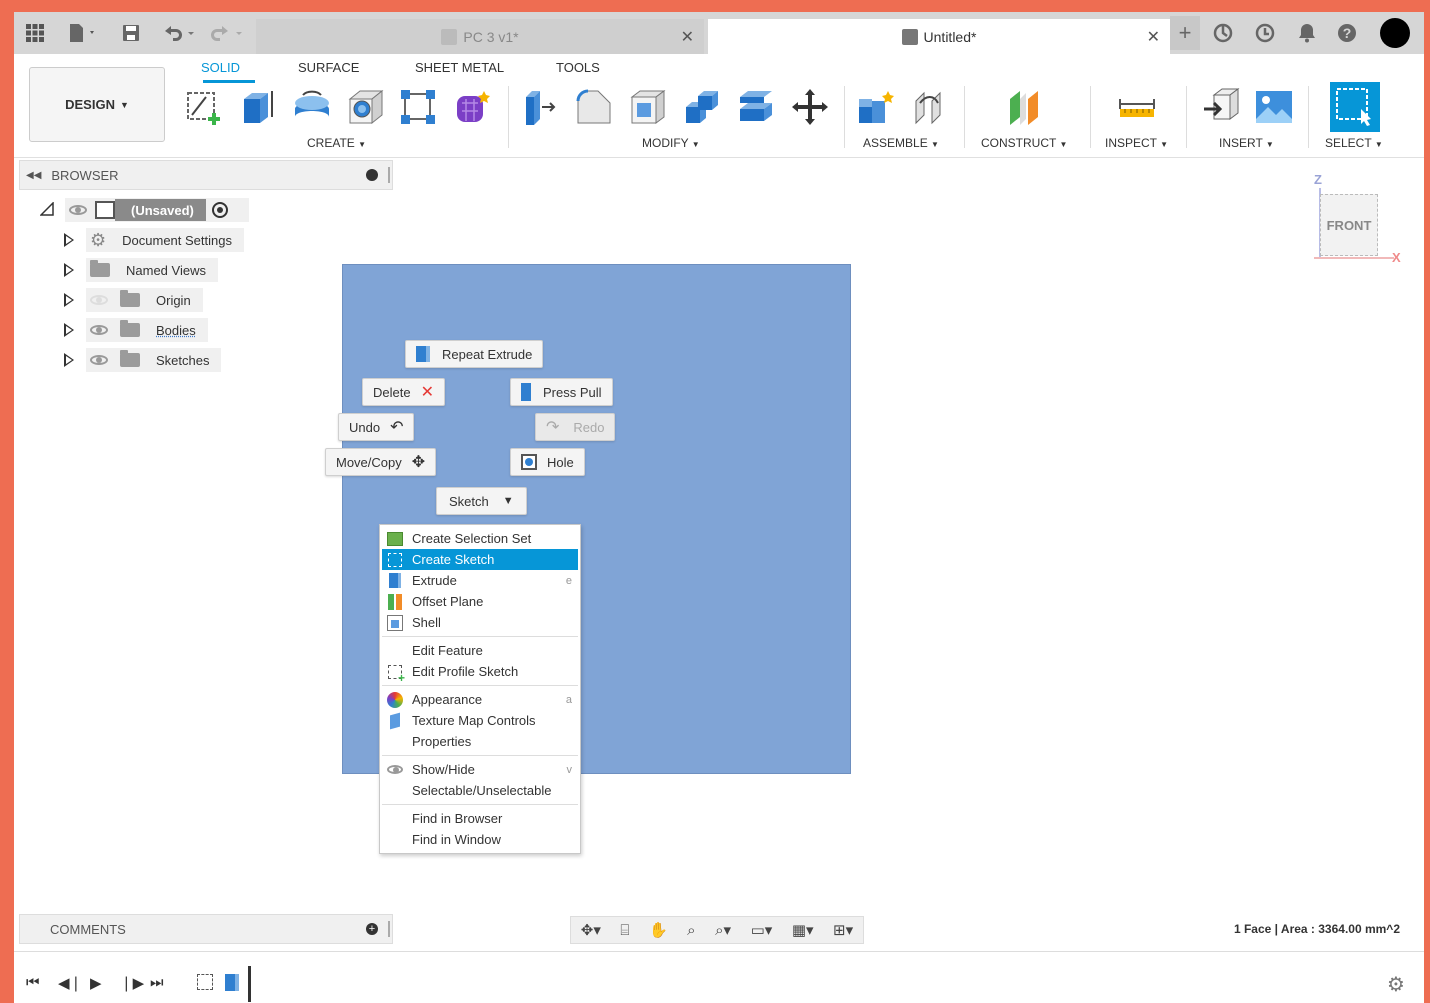 Image resolution: width=1430 pixels, height=1003 pixels. I want to click on press-pull-button: Press Pull, so click(561, 392).